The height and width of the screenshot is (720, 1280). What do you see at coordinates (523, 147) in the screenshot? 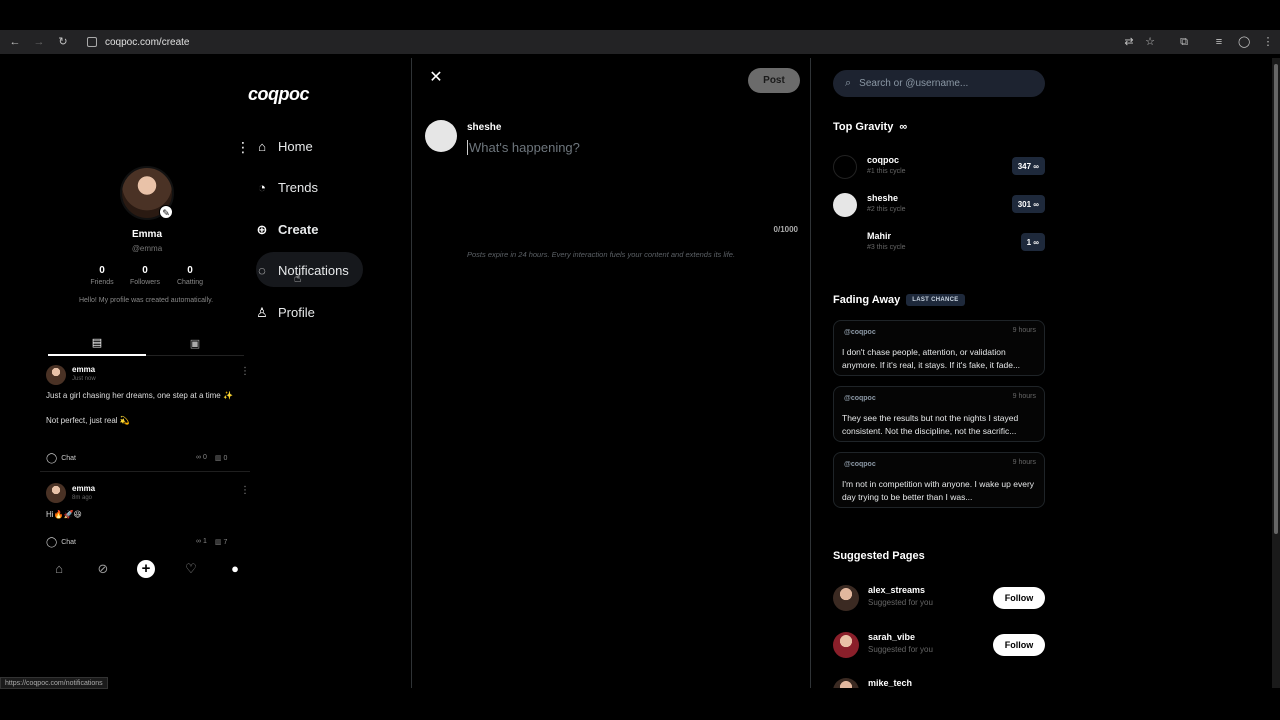
I see `post-textarea: What's happening?` at bounding box center [523, 147].